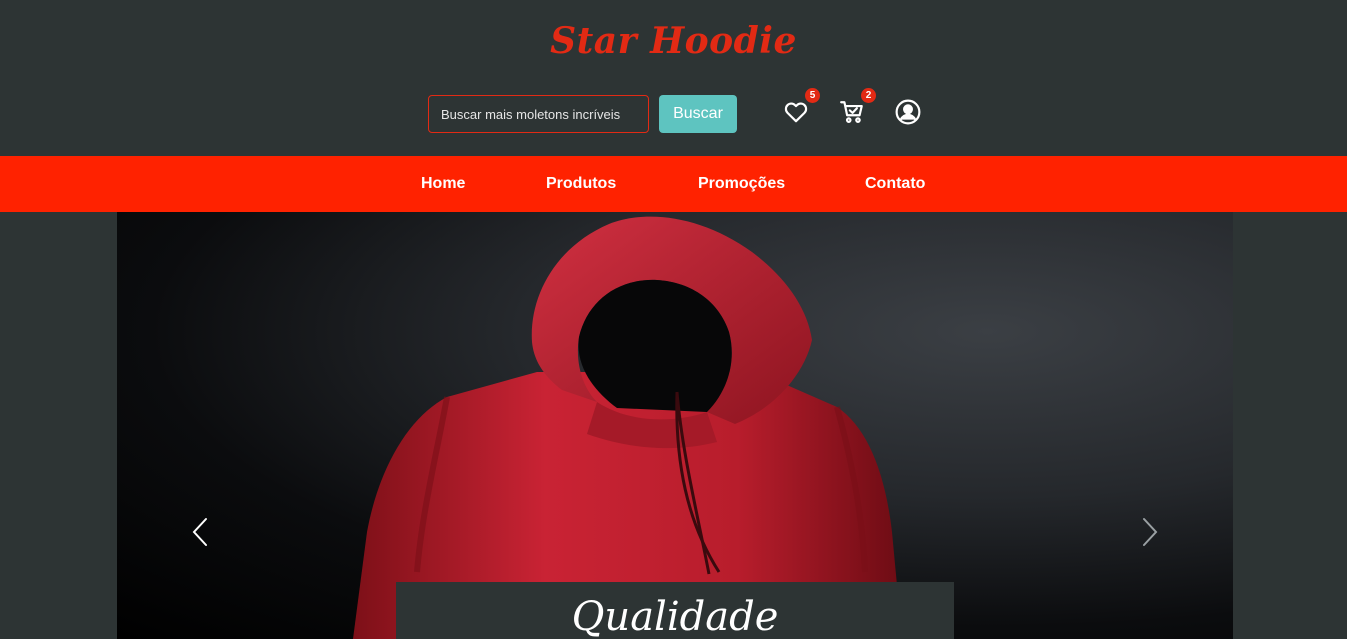  Describe the element at coordinates (675, 616) in the screenshot. I see `hero-caption-text: Qualidade` at that location.